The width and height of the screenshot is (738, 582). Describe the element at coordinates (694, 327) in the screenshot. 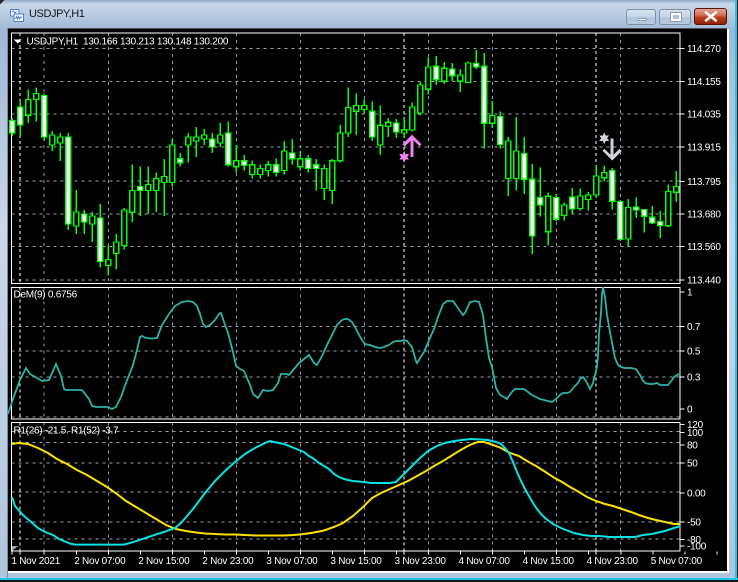

I see `svg-text: 0.7` at that location.